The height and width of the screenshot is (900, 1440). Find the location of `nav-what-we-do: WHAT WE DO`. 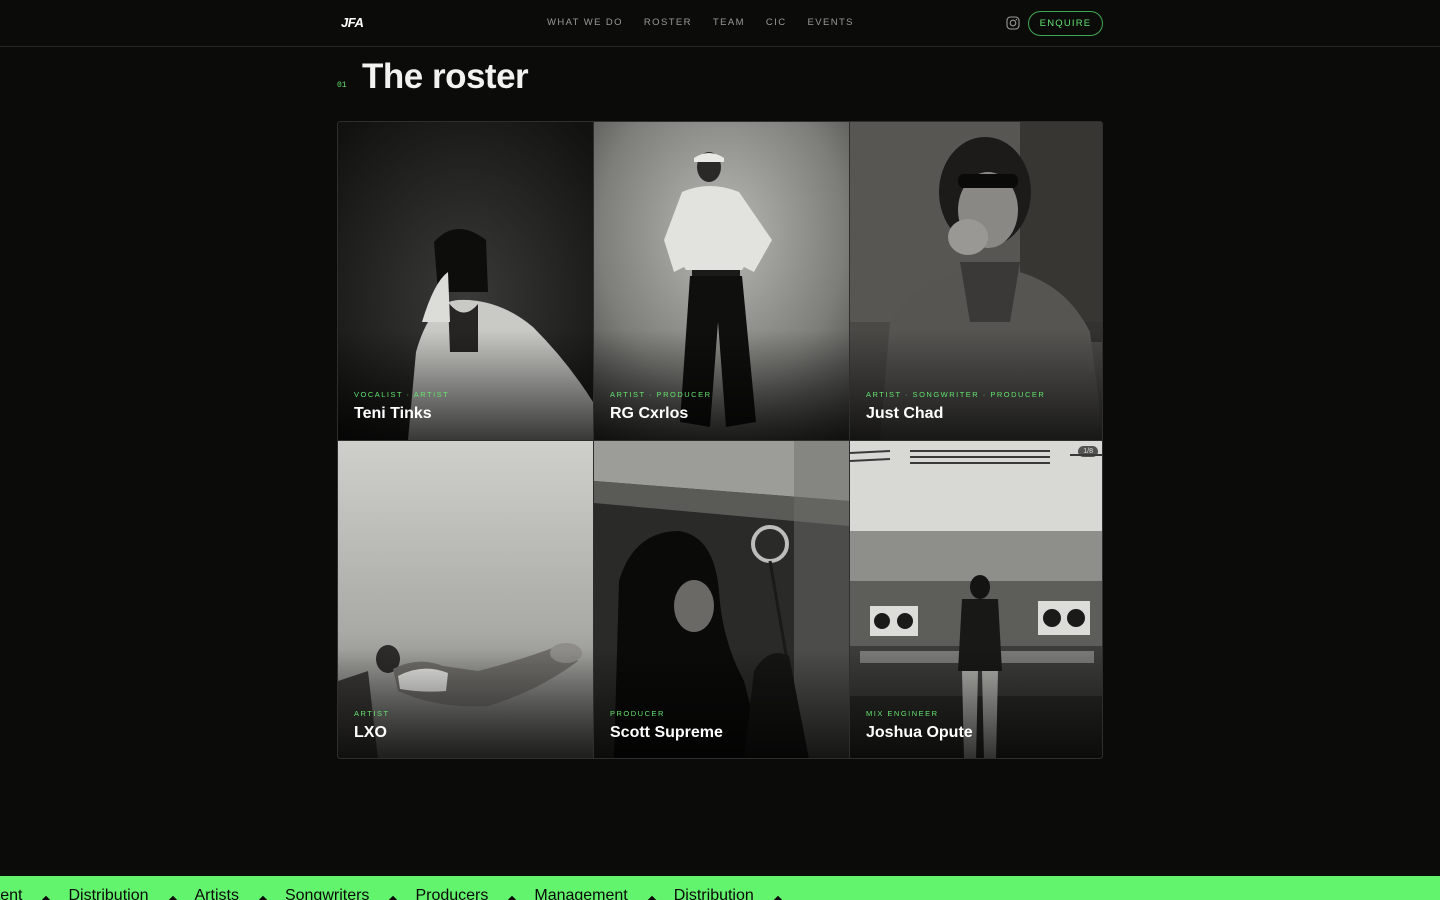

nav-what-we-do: WHAT WE DO is located at coordinates (585, 22).